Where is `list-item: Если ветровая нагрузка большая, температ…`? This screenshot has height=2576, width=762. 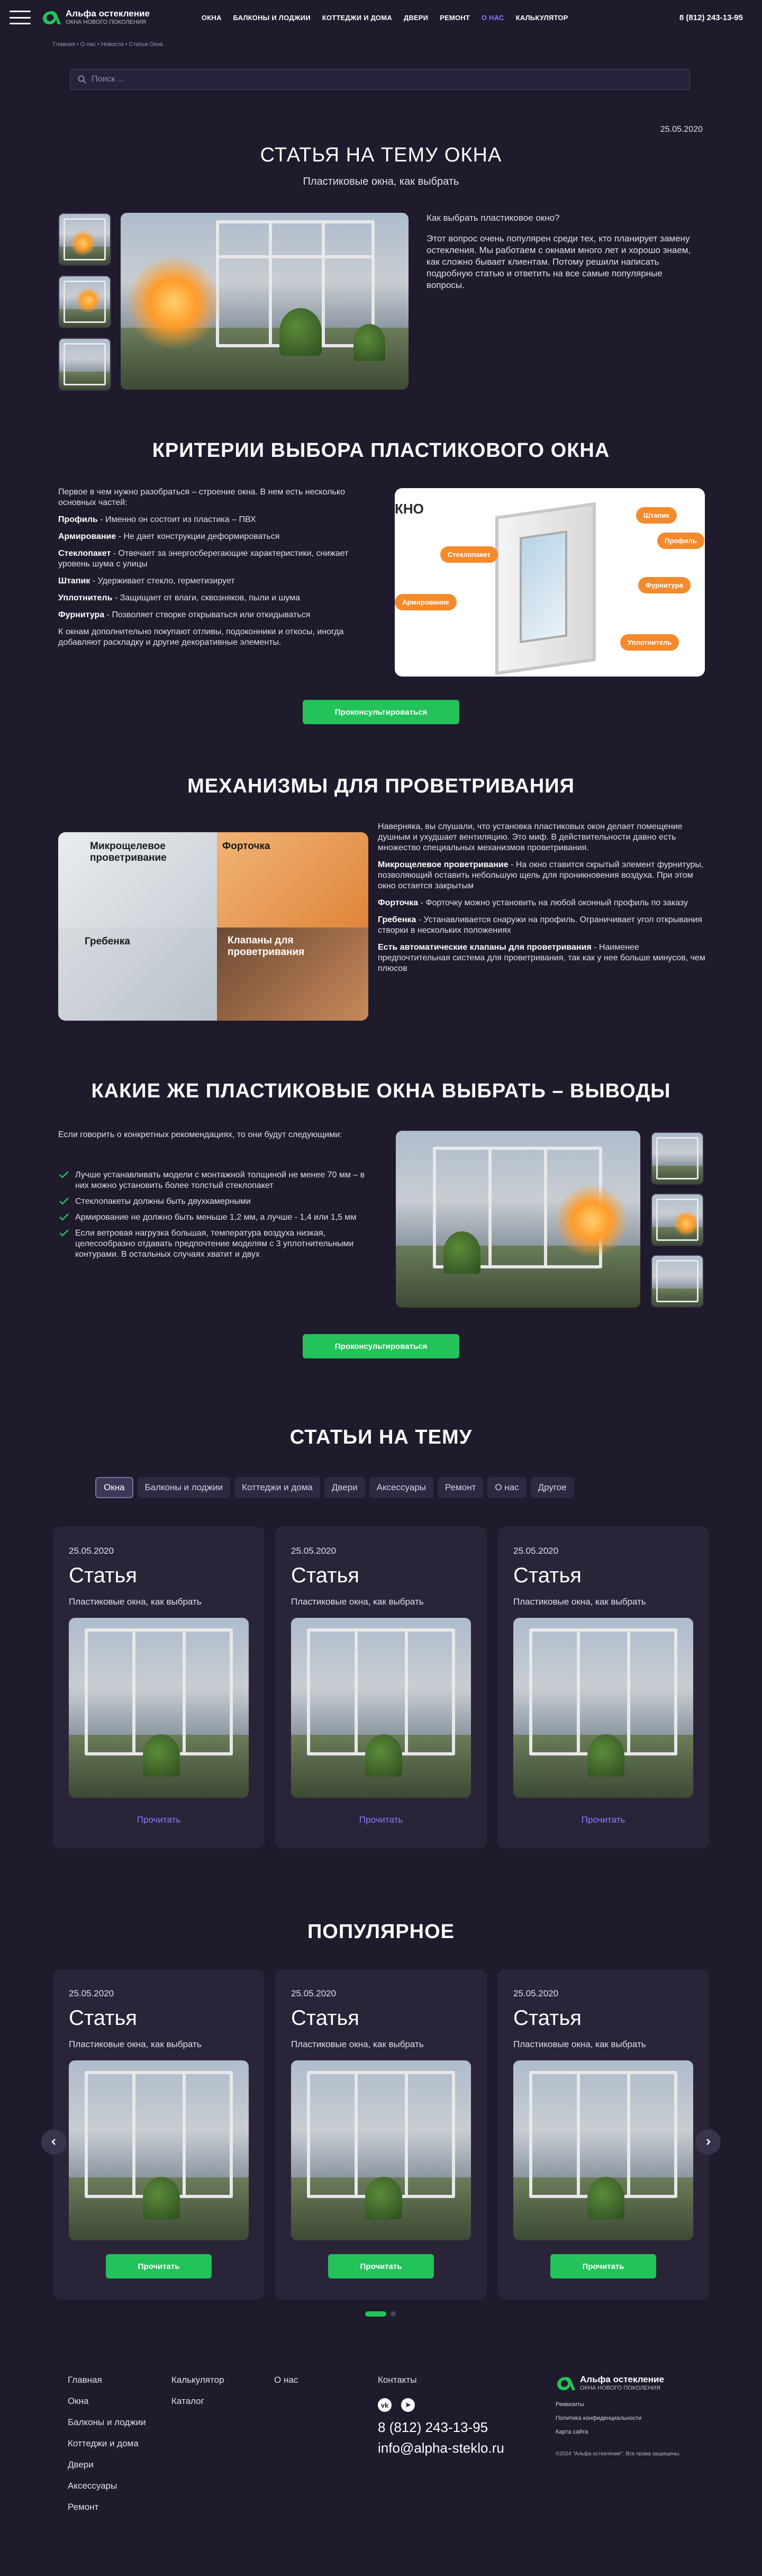
list-item: Если ветровая нагрузка большая, температ… is located at coordinates (217, 1244).